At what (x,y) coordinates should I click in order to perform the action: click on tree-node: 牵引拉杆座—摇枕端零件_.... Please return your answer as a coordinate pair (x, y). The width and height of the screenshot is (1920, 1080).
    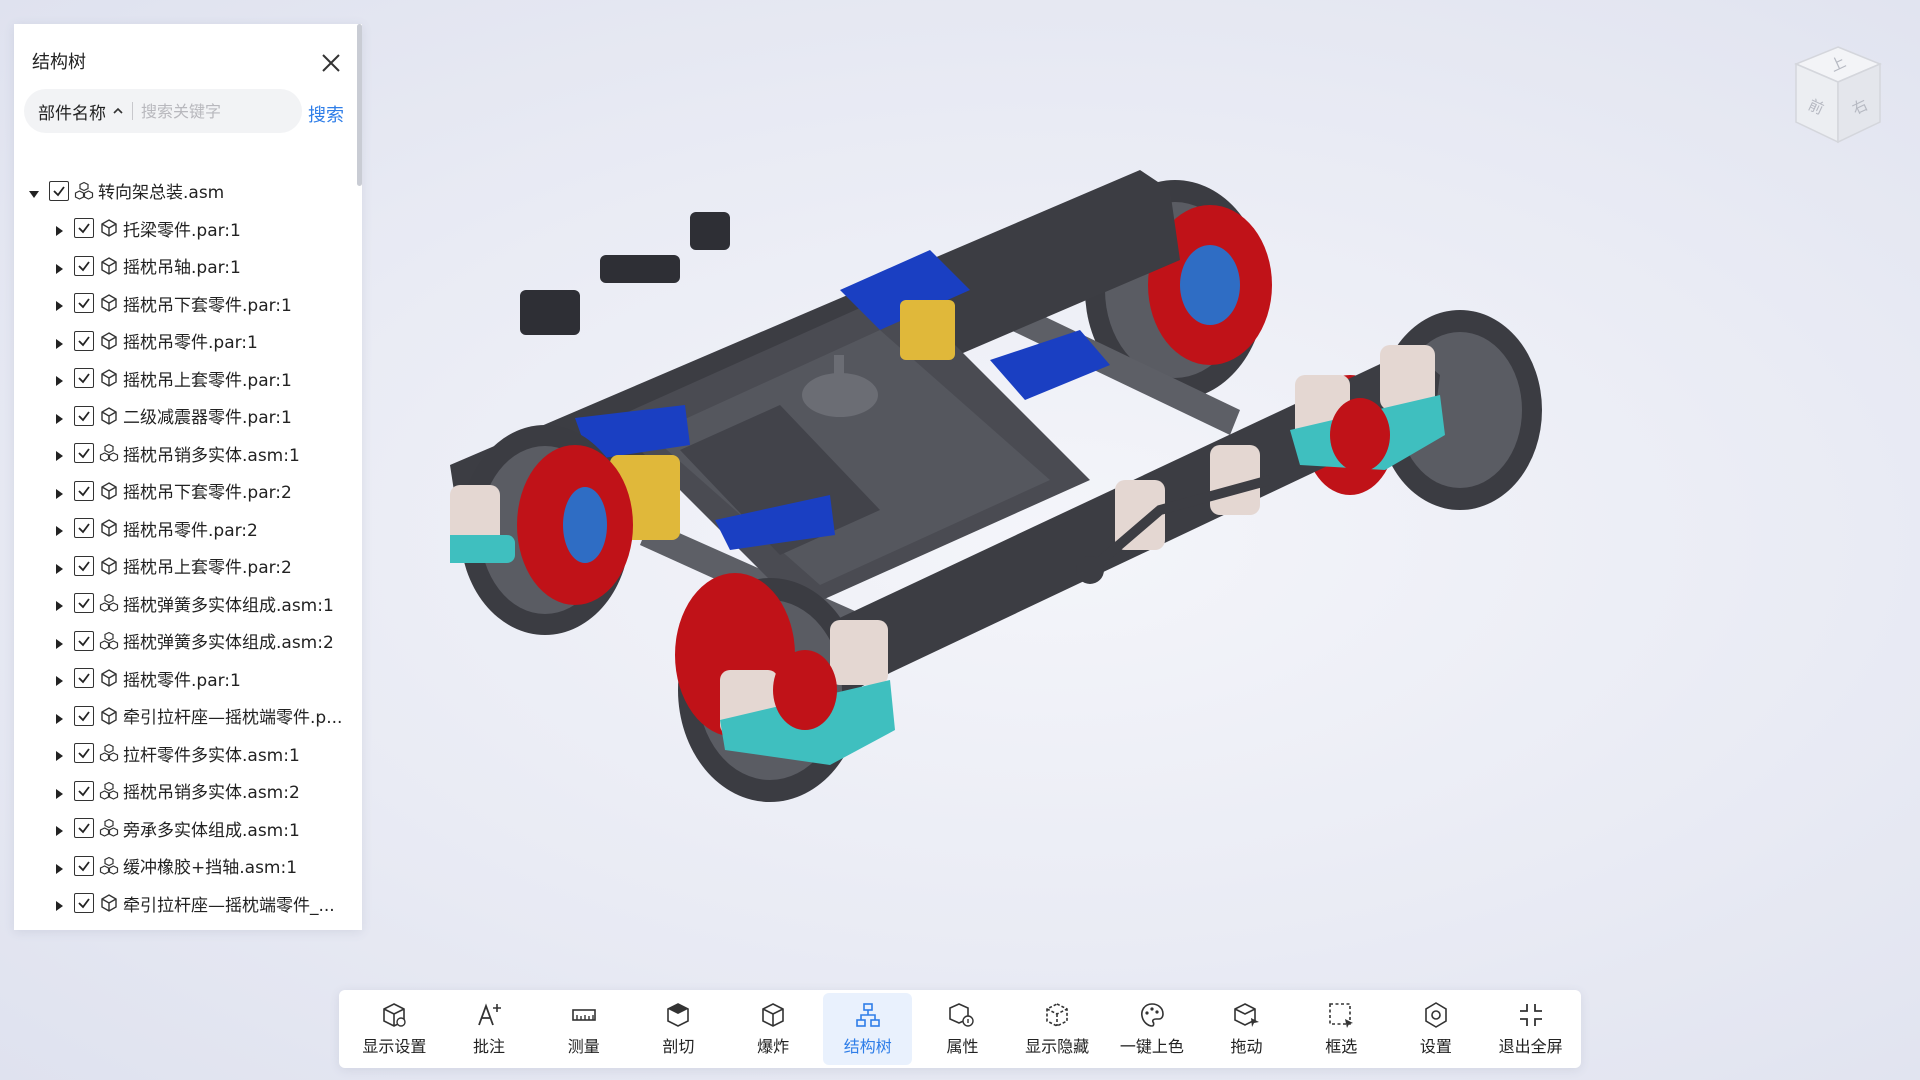
    Looking at the image, I should click on (188, 904).